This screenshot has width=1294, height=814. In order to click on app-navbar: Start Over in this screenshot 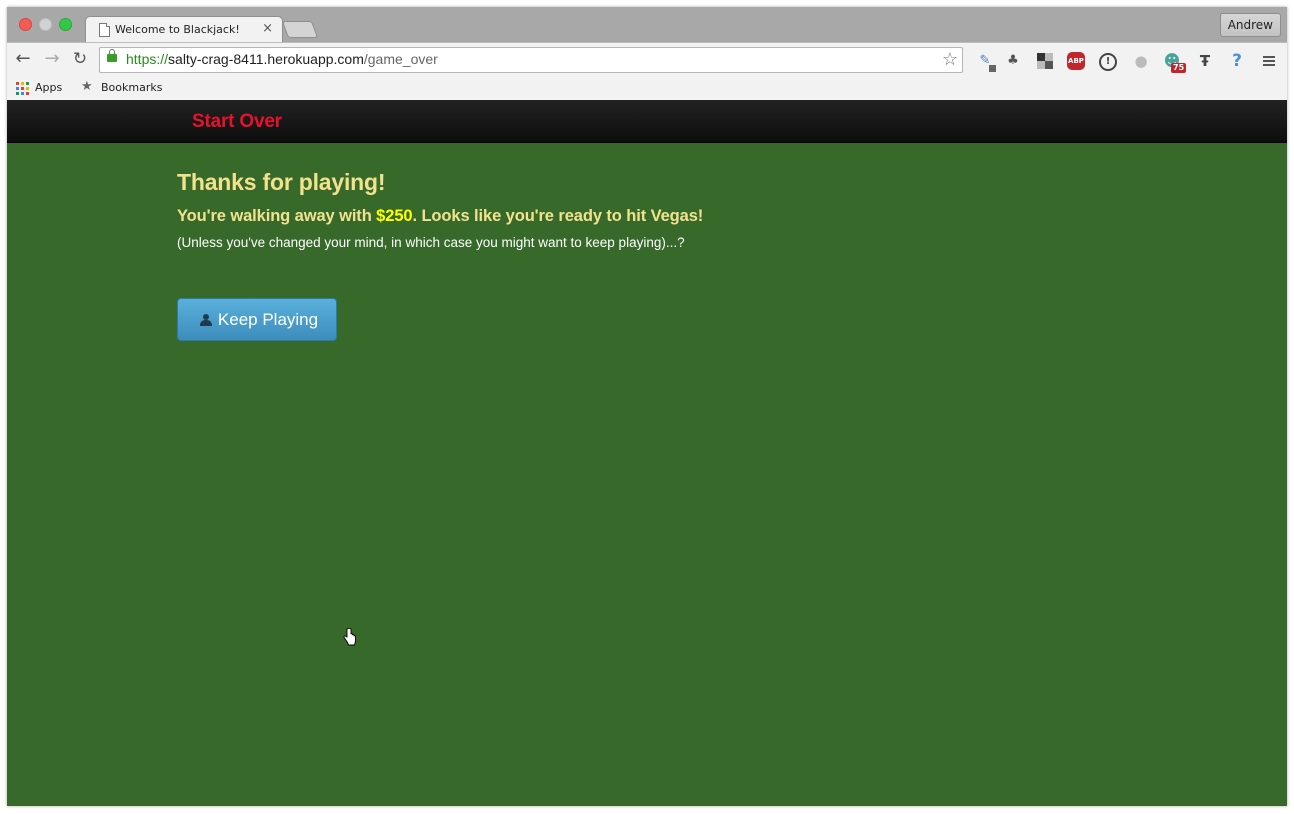, I will do `click(647, 121)`.